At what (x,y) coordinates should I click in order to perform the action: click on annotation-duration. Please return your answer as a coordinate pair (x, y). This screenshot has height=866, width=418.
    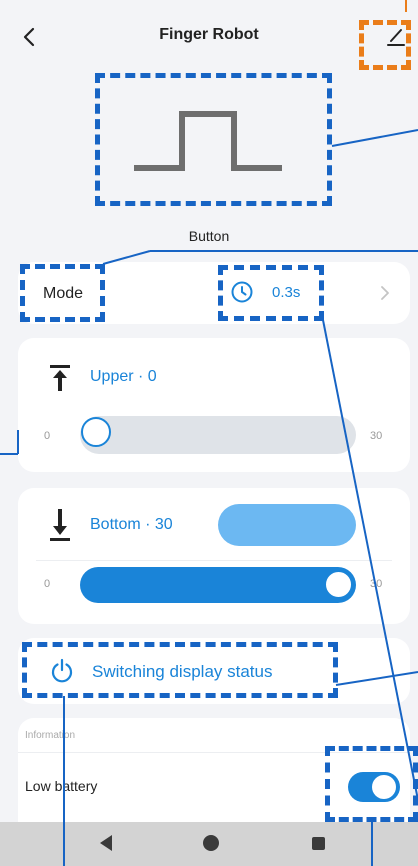
    Looking at the image, I should click on (271, 293).